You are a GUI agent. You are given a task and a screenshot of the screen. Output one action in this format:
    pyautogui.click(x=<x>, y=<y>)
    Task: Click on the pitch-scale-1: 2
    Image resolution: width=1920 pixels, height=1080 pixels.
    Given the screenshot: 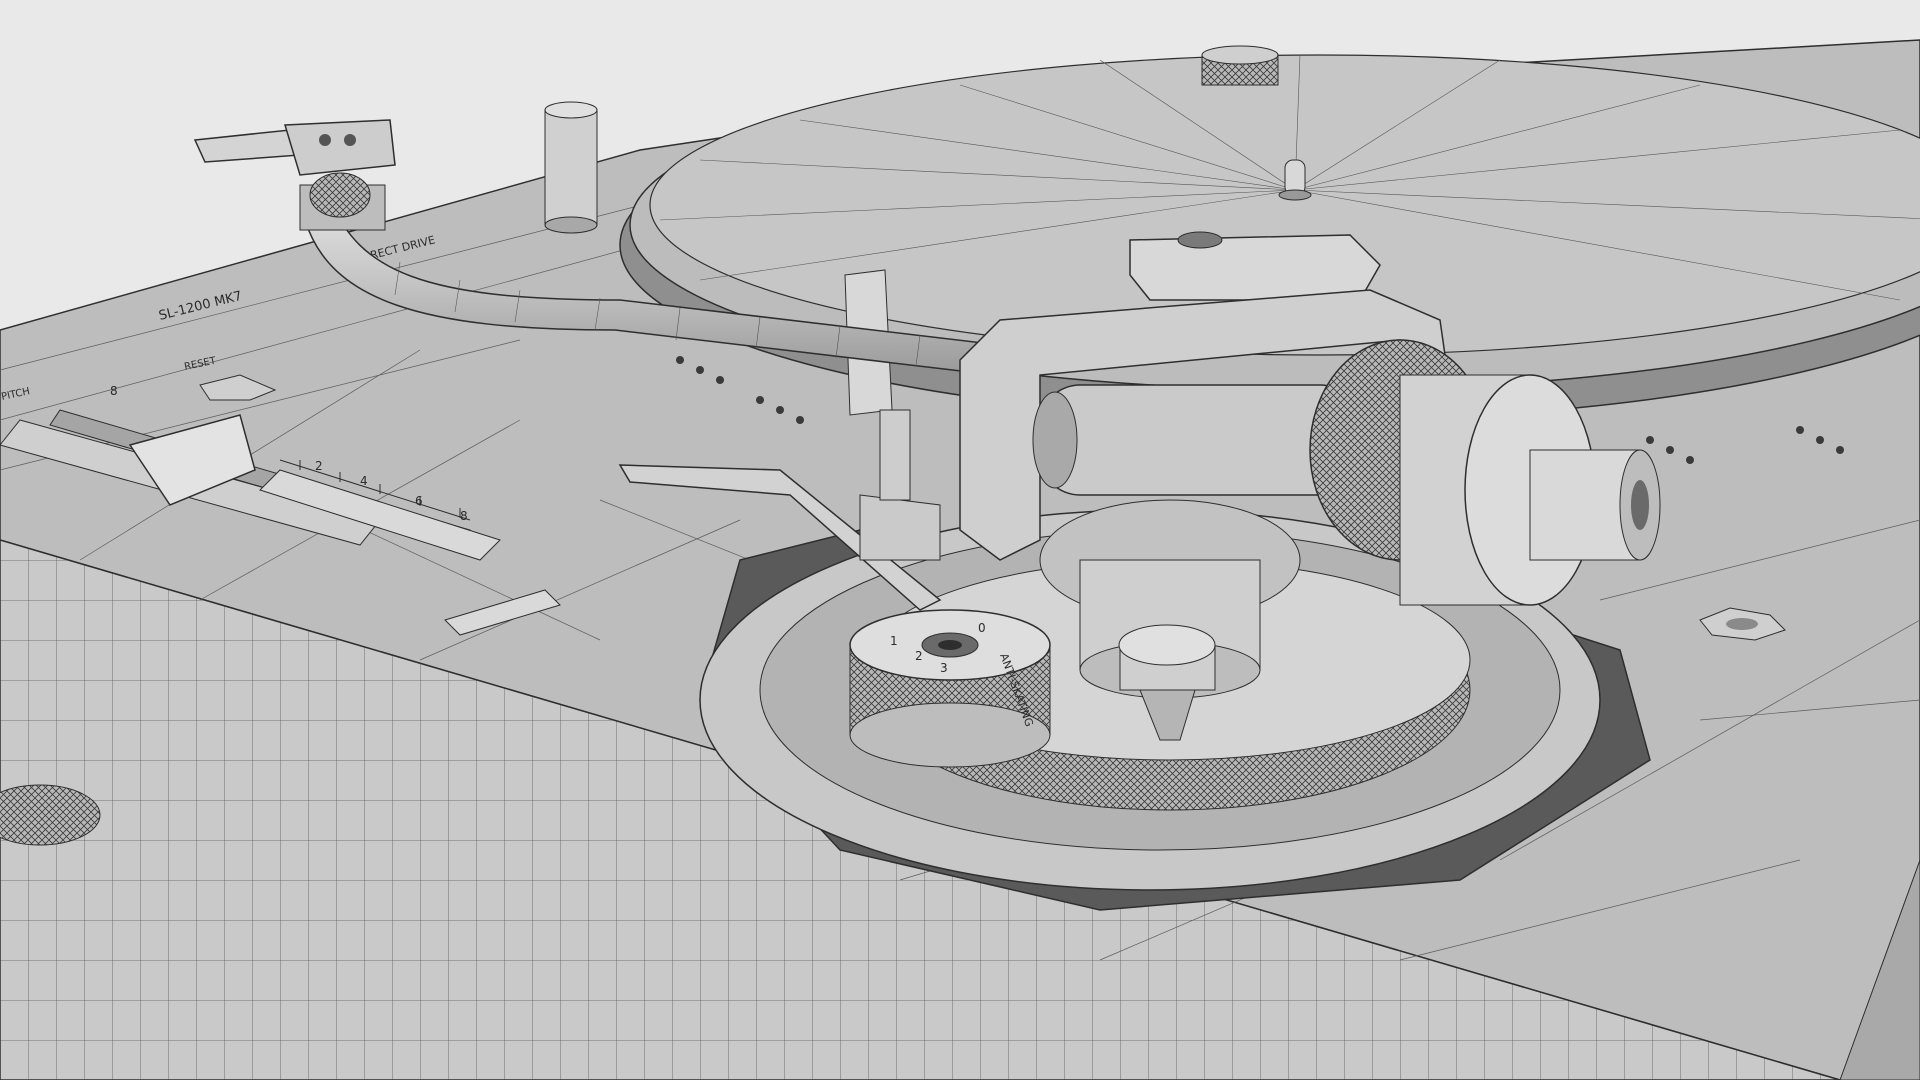 What is the action you would take?
    pyautogui.click(x=319, y=466)
    